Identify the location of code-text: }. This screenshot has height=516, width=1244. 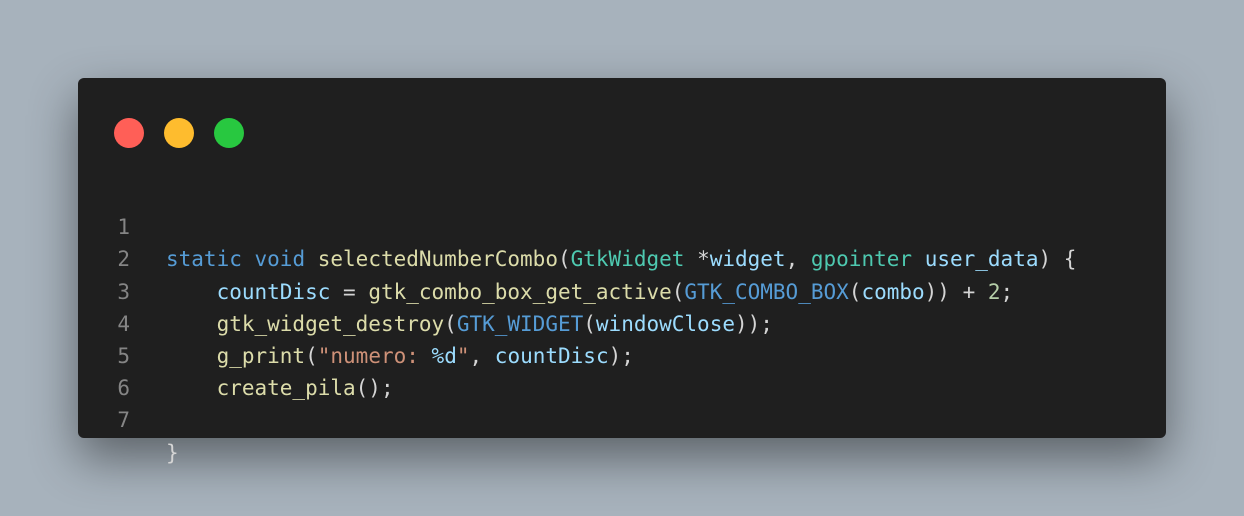
(172, 453).